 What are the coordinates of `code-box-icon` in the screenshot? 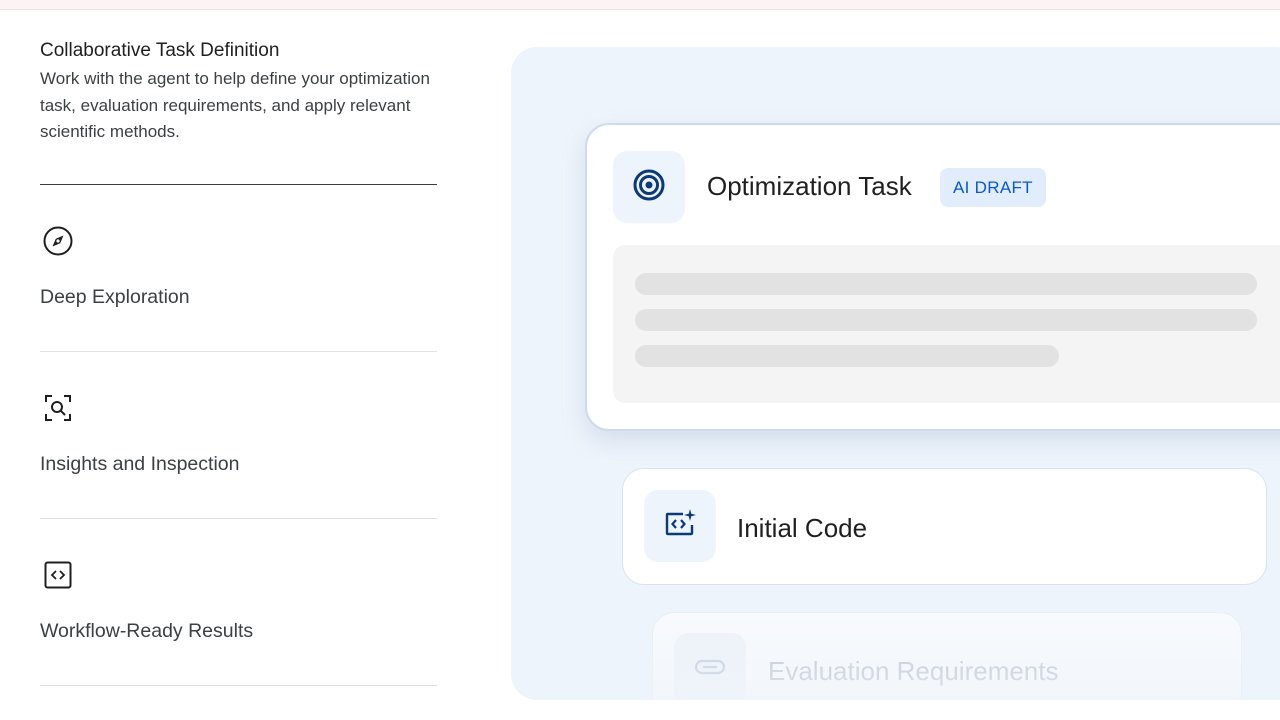 It's located at (58, 575).